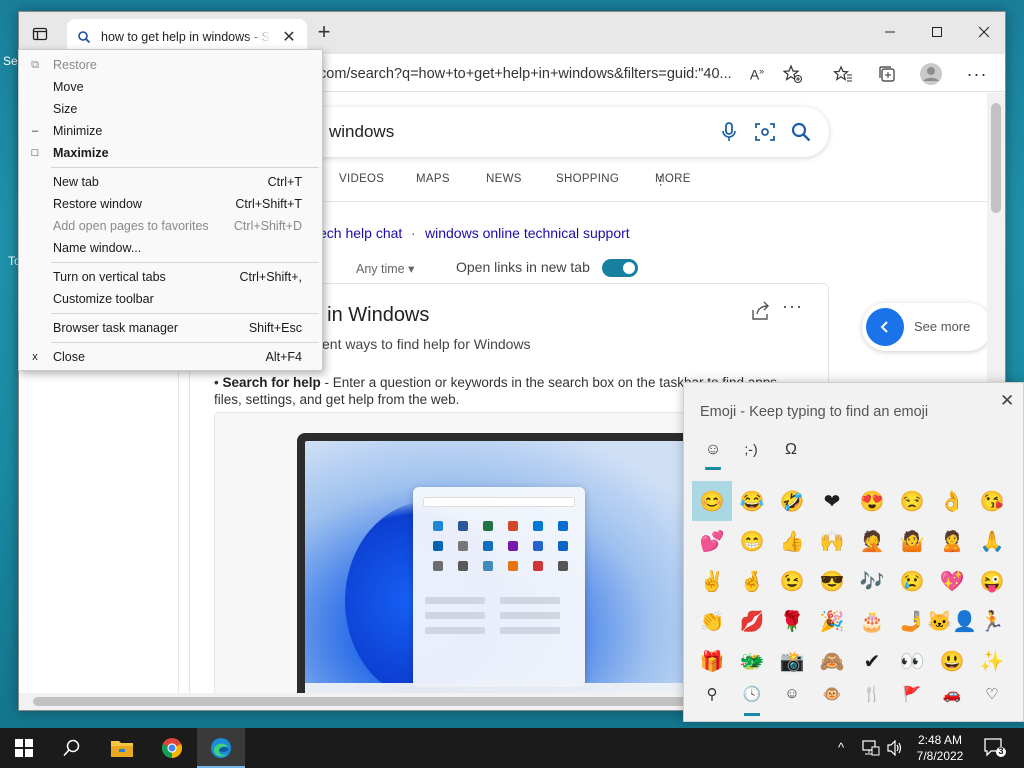  What do you see at coordinates (832, 697) in the screenshot?
I see `emoji-subcategory-people-icon: 🐵` at bounding box center [832, 697].